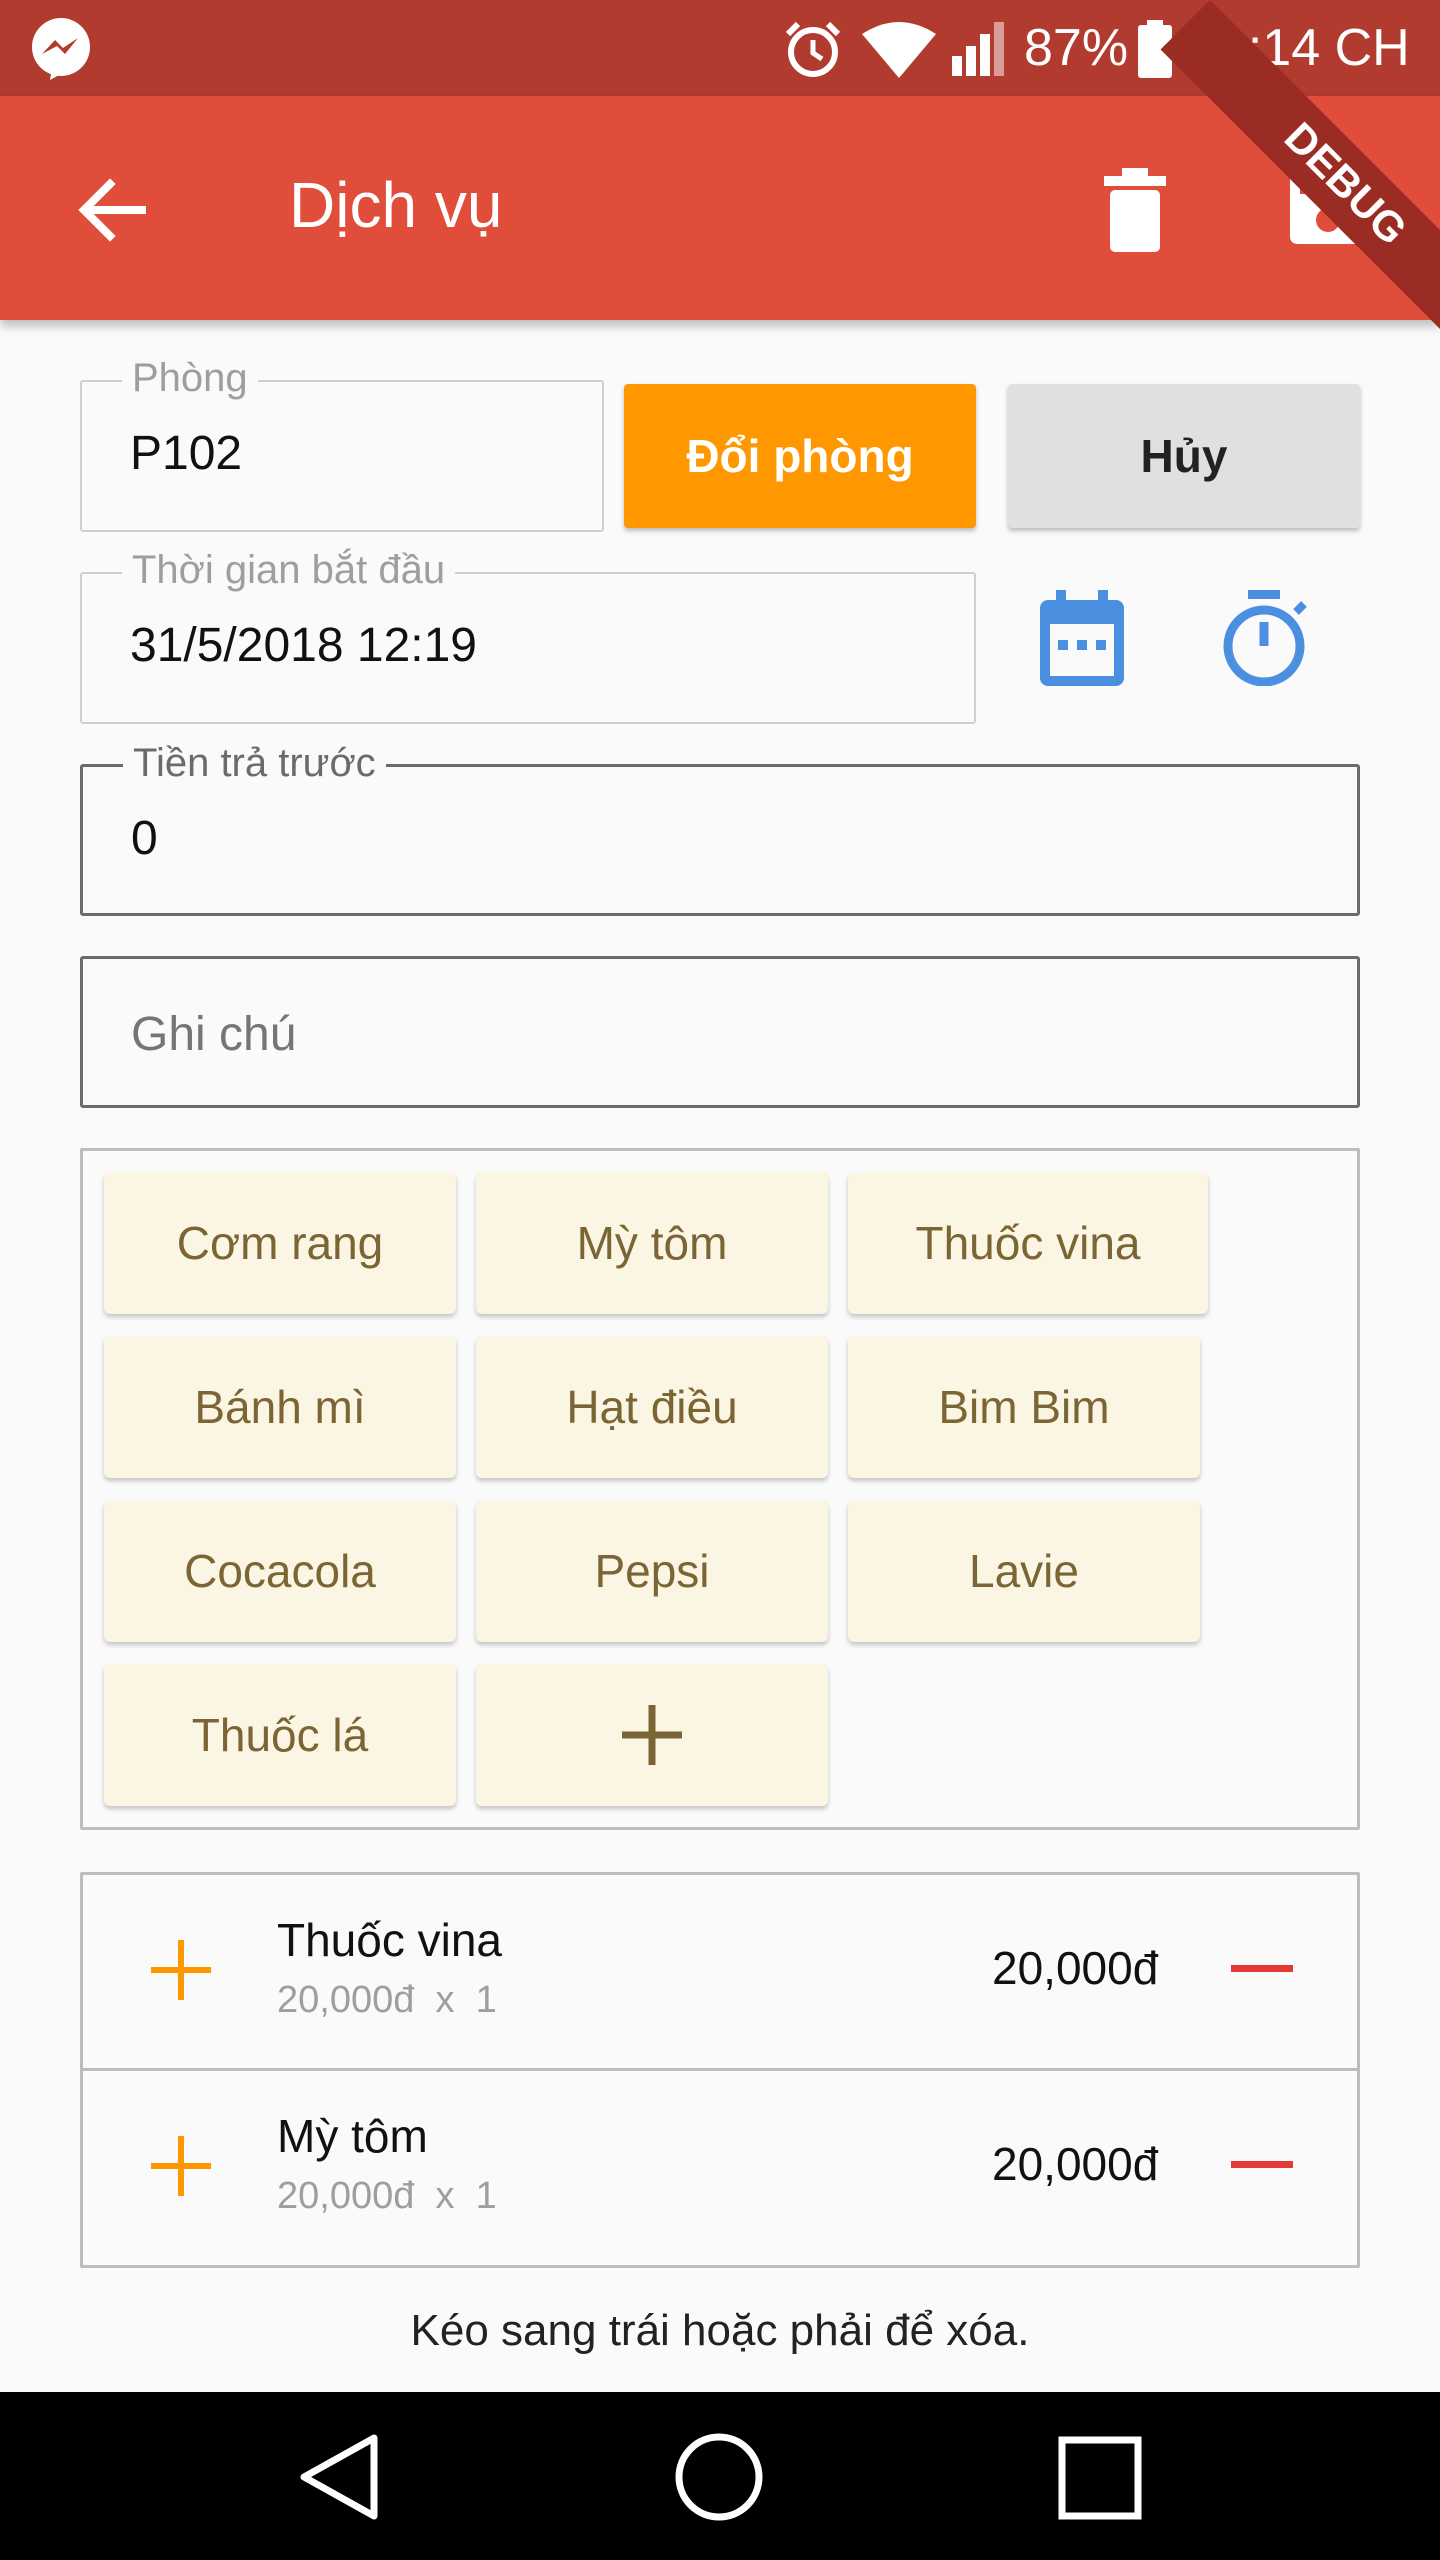 The width and height of the screenshot is (1440, 2560). What do you see at coordinates (342, 444) in the screenshot?
I see `room-field: Phòng P102` at bounding box center [342, 444].